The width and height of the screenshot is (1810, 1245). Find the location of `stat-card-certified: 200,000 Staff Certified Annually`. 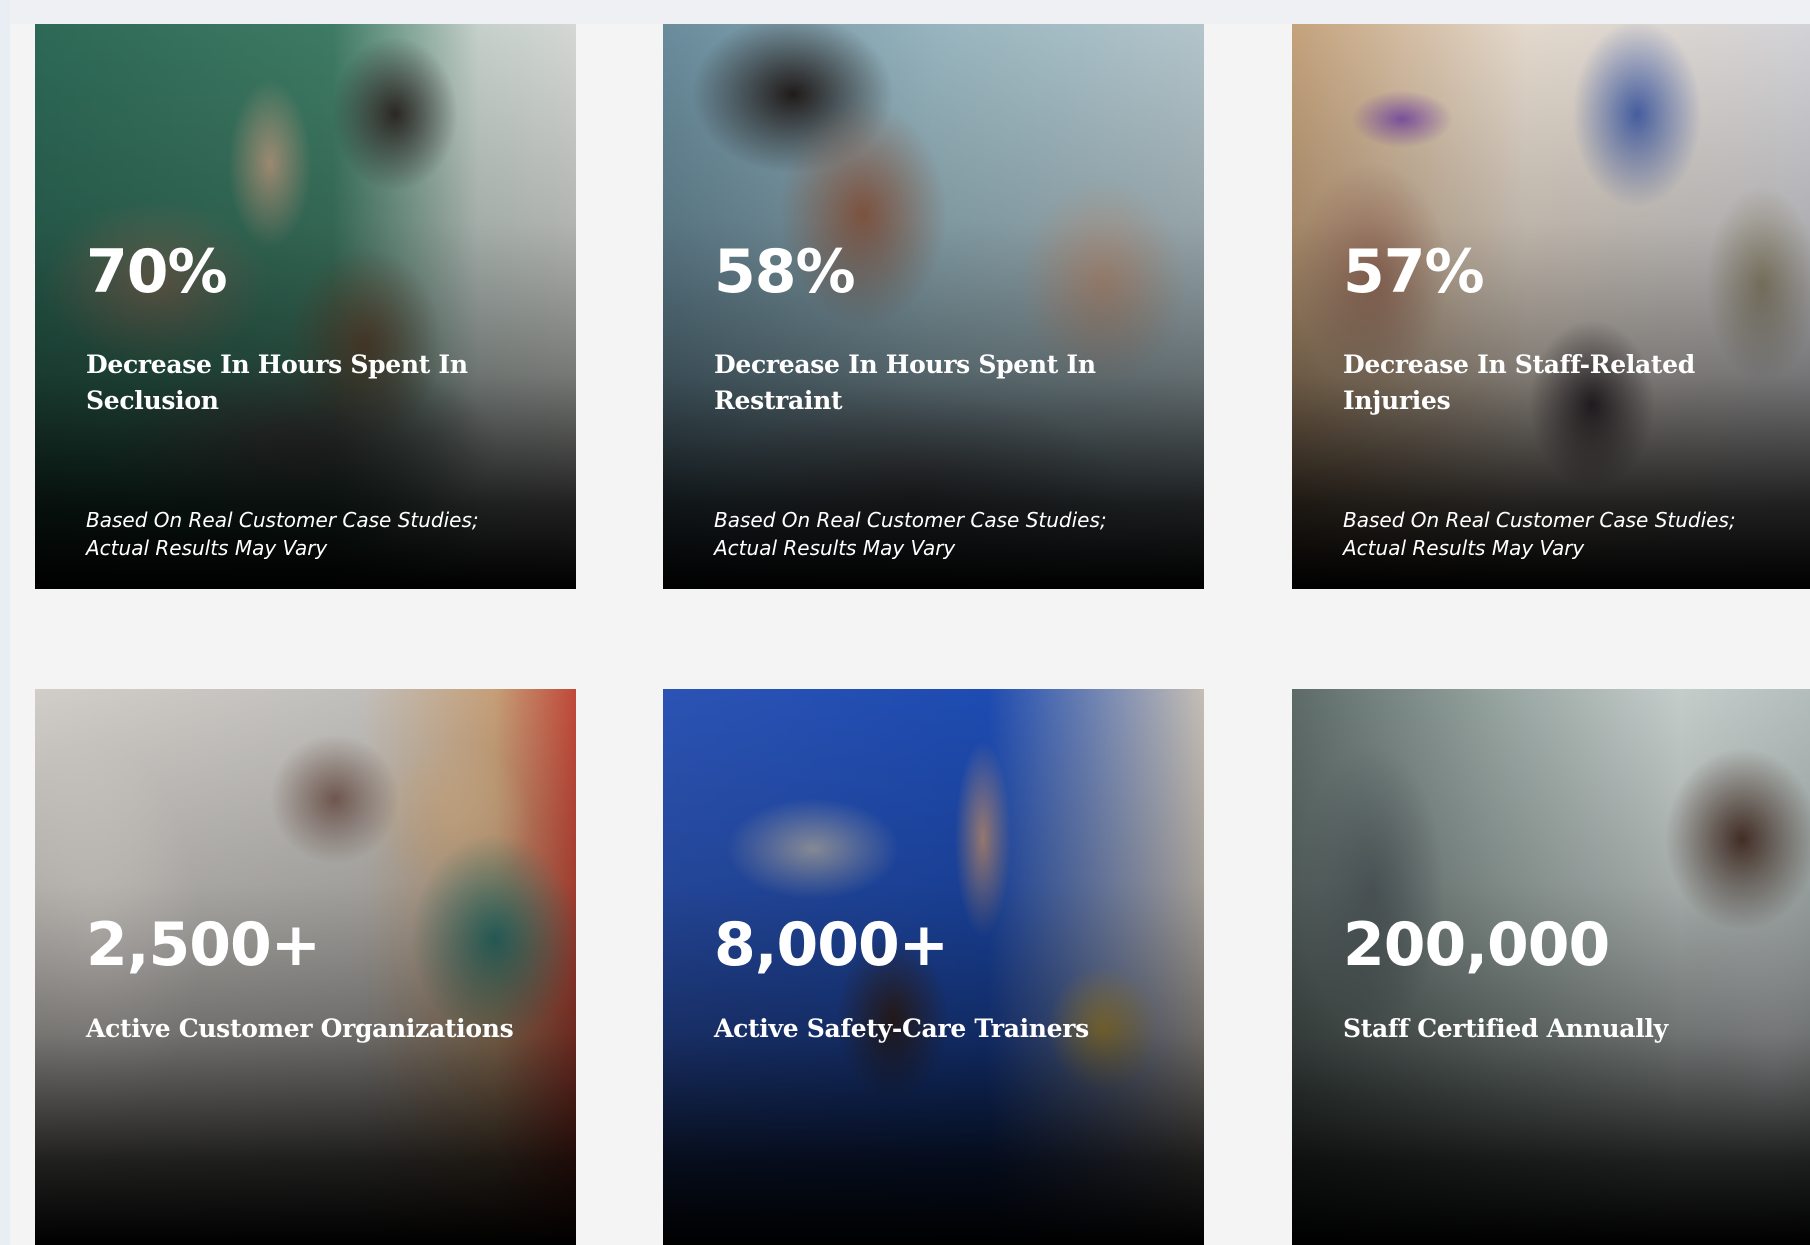

stat-card-certified: 200,000 Staff Certified Annually is located at coordinates (1551, 967).